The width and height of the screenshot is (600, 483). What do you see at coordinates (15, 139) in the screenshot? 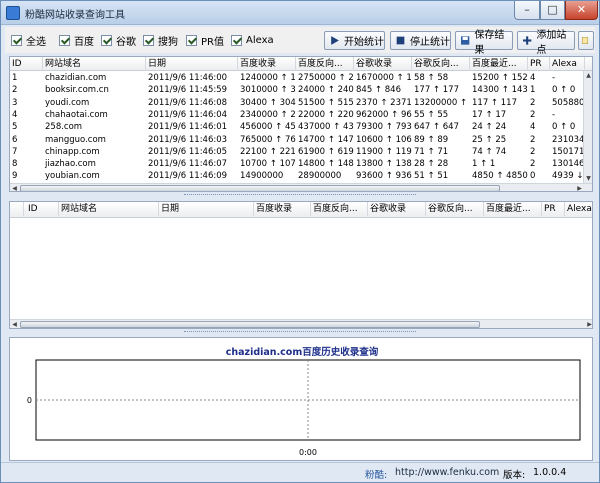
I see `table-cell: 6` at bounding box center [15, 139].